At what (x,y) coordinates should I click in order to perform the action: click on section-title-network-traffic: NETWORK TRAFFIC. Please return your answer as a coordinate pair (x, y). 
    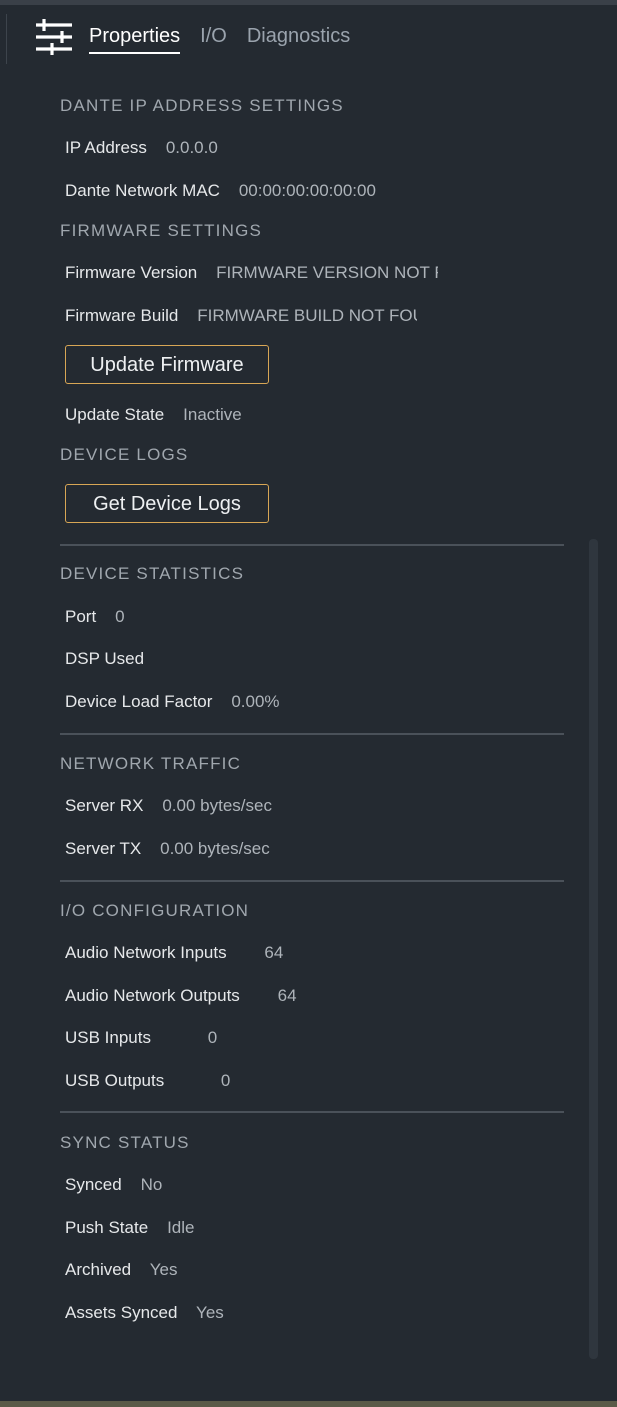
    Looking at the image, I should click on (151, 763).